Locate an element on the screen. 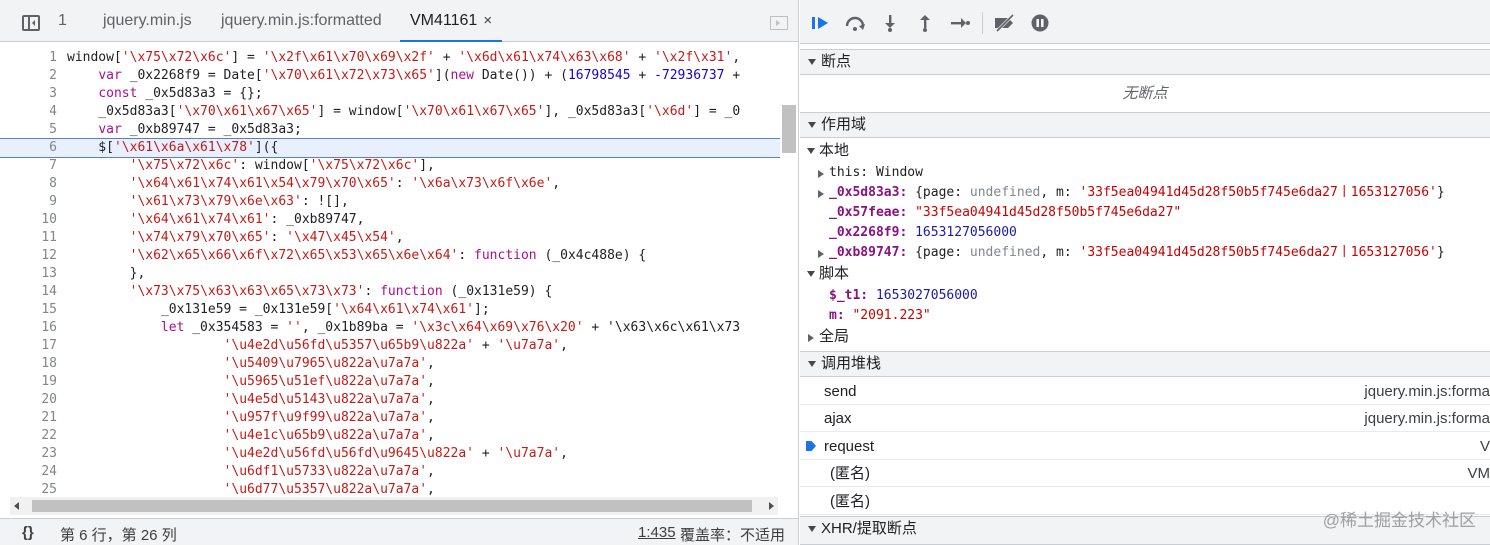 The width and height of the screenshot is (1490, 545). line-number: 23 is located at coordinates (34, 454).